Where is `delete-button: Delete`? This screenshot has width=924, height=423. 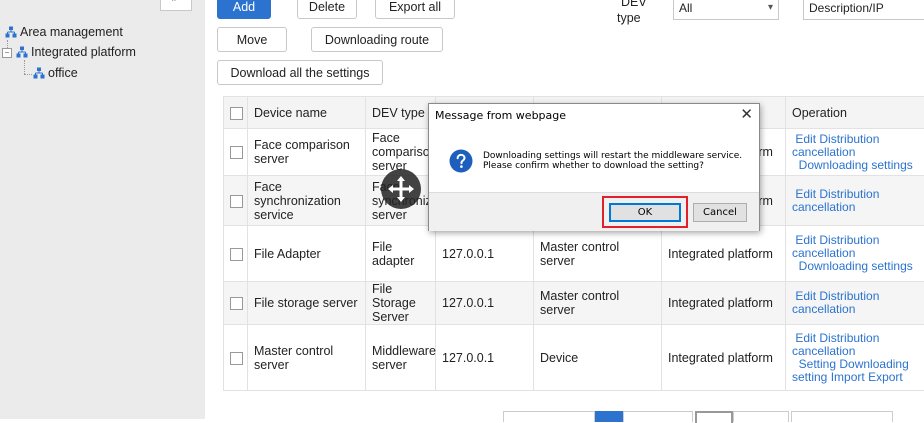
delete-button: Delete is located at coordinates (327, 9).